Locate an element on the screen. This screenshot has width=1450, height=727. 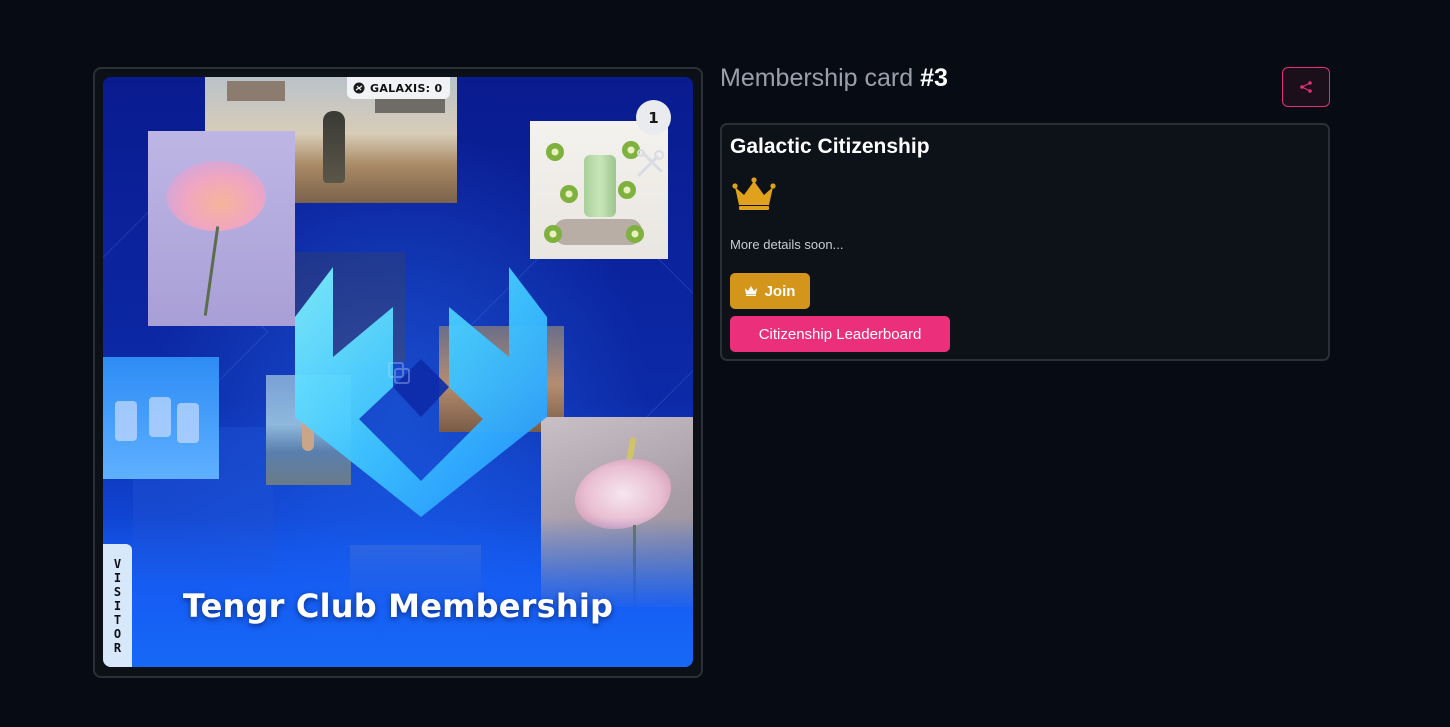
join-button: Join is located at coordinates (770, 291).